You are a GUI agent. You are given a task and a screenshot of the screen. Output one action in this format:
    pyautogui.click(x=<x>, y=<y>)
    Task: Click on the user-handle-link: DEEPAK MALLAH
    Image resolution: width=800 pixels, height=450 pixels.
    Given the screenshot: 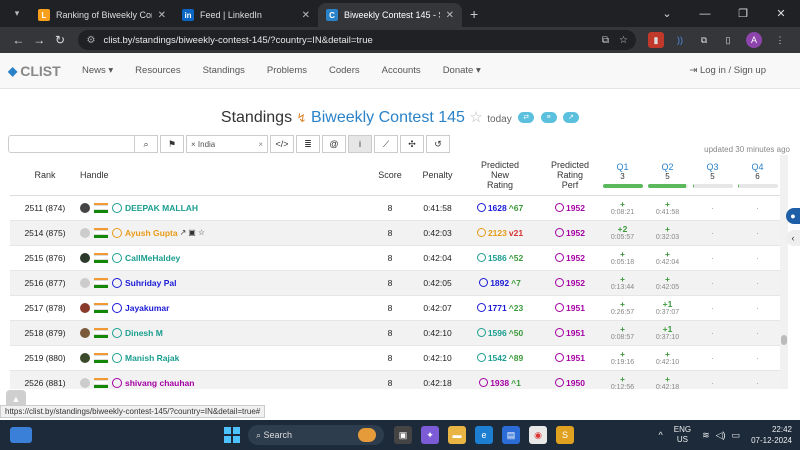 What is the action you would take?
    pyautogui.click(x=161, y=208)
    